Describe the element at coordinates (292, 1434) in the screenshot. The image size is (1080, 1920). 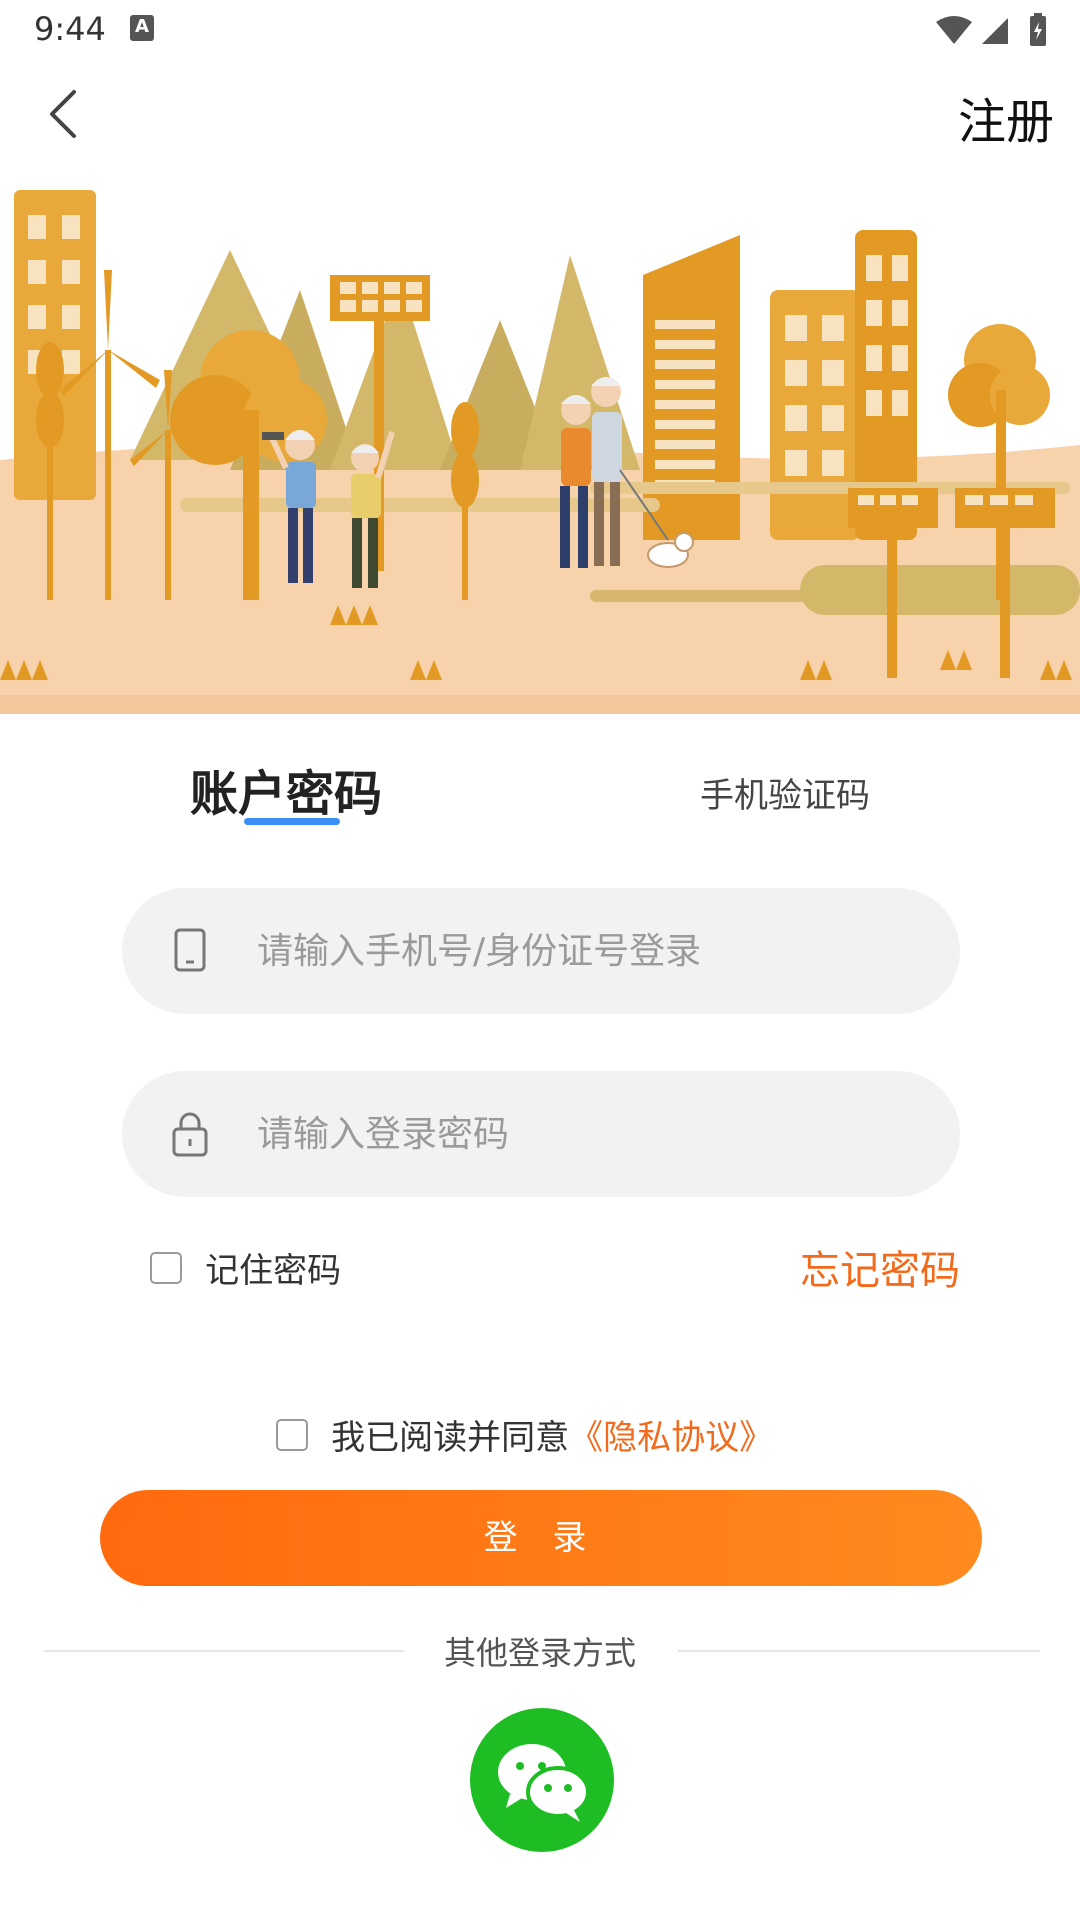
I see `agreement-checkbox` at that location.